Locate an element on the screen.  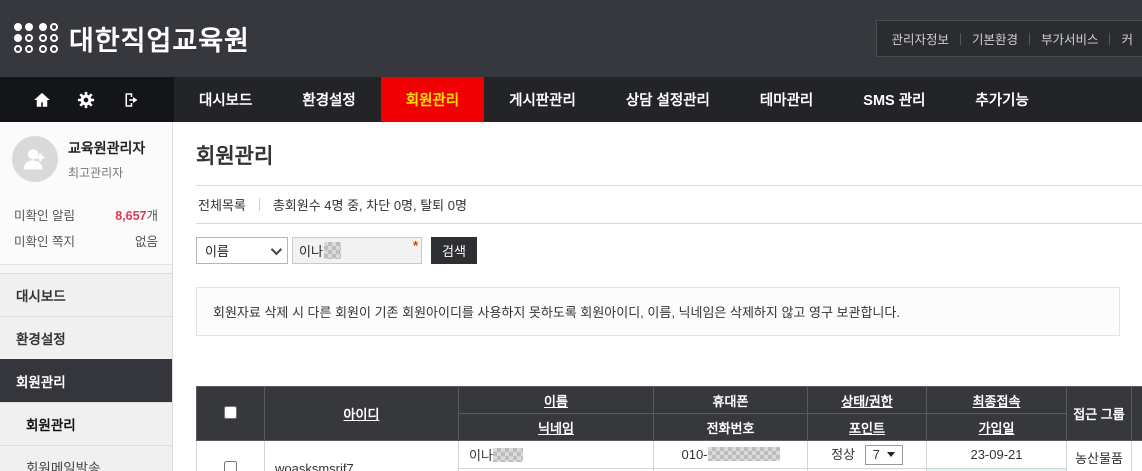
list-info-bar: 전체목록 총회원수 4명 중, 차단 0명, 탈퇴 0명 is located at coordinates (669, 204).